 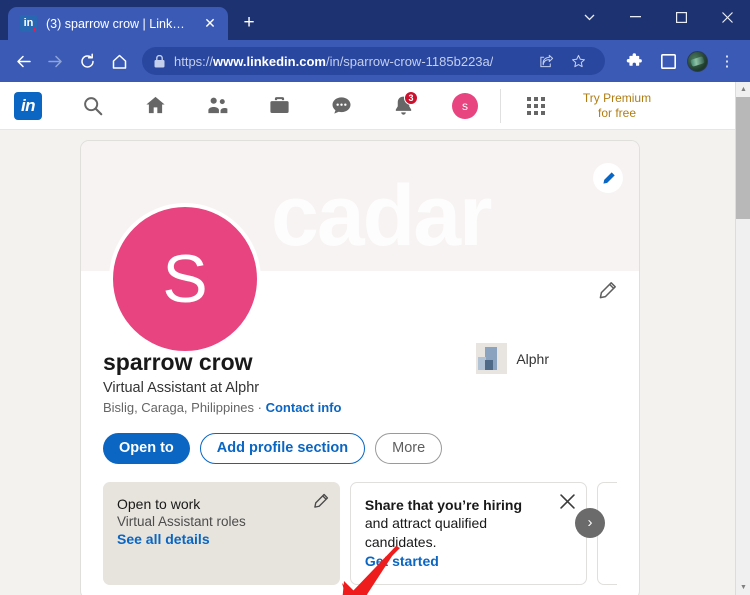 I want to click on scrollbar-thumb, so click(x=743, y=158).